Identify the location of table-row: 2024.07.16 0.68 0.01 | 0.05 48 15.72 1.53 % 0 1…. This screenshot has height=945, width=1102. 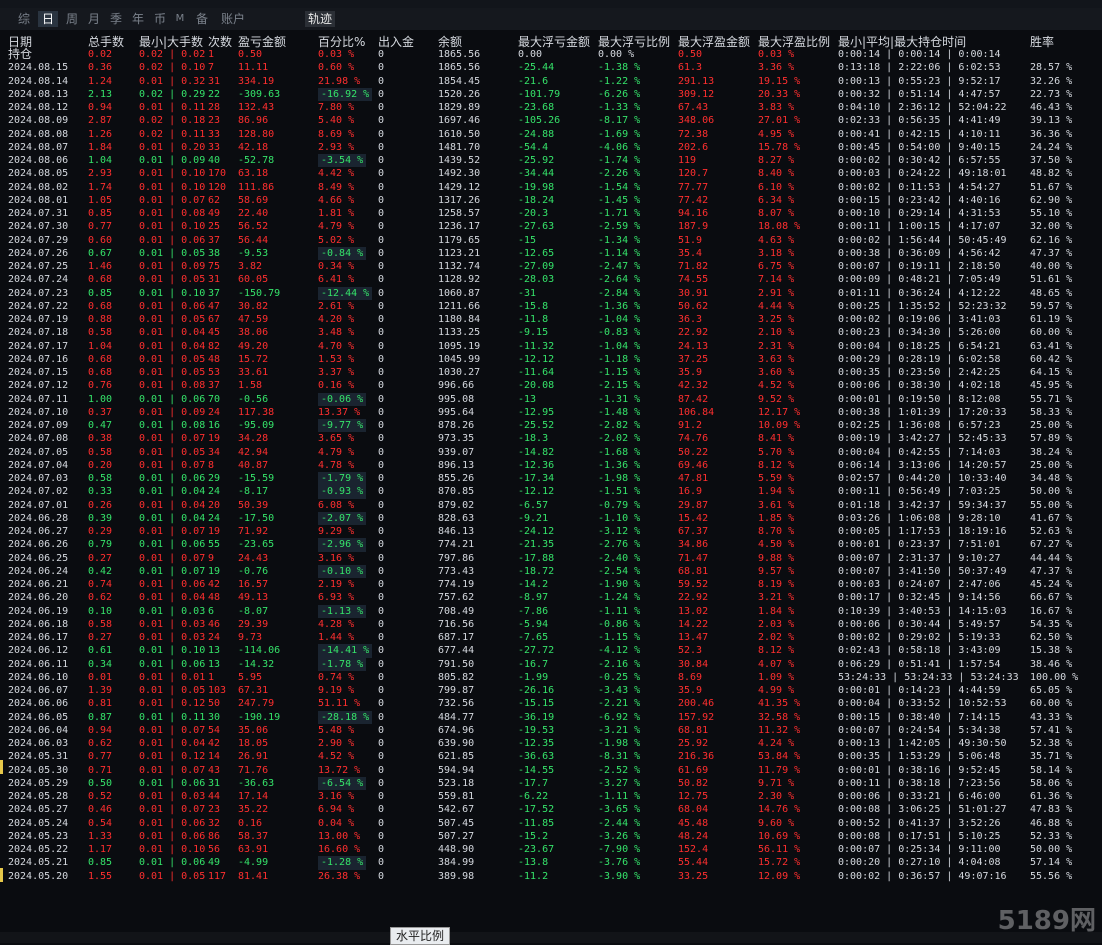
(551, 359).